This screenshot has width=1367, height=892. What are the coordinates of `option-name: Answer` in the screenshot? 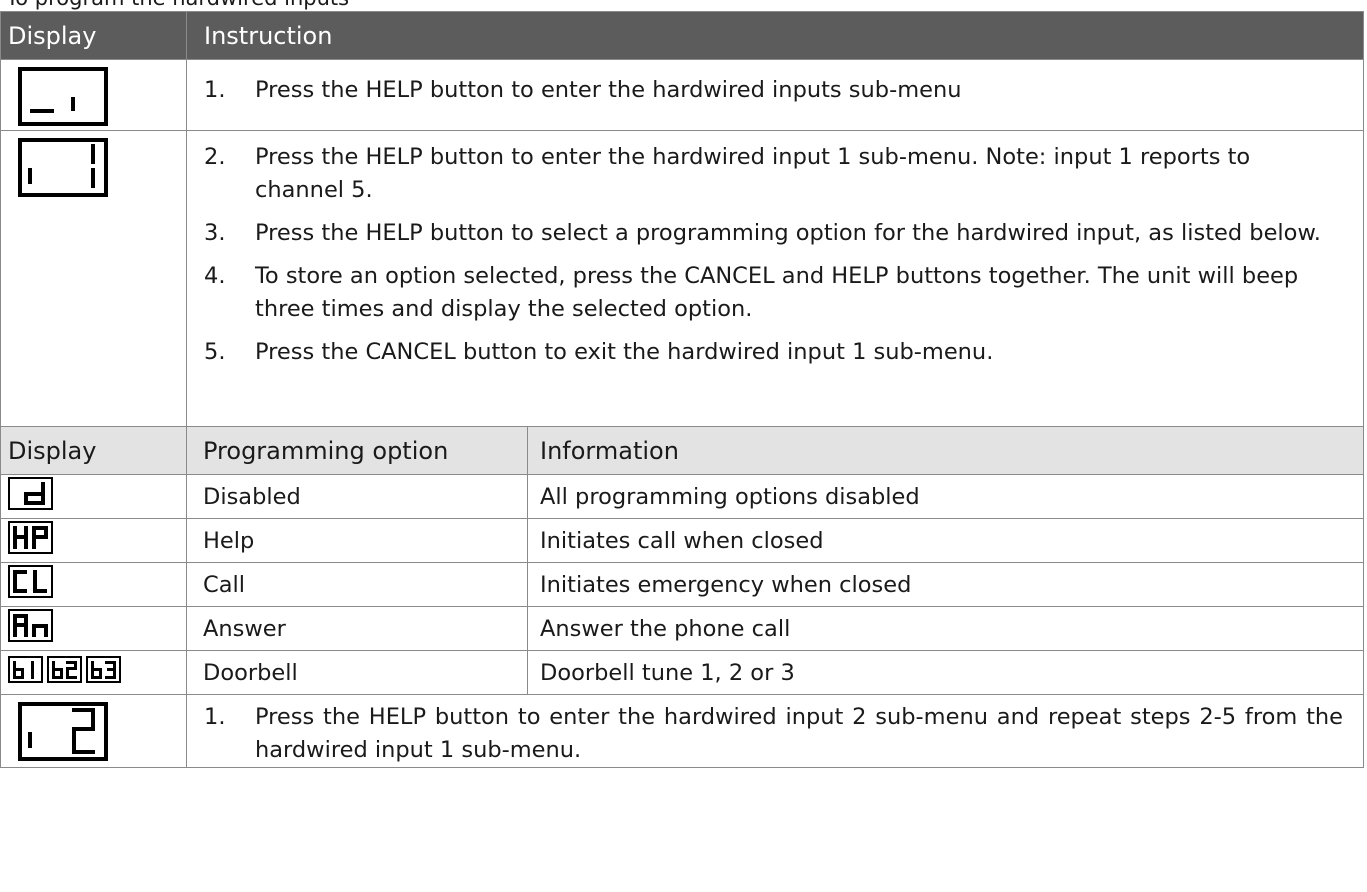 It's located at (357, 628).